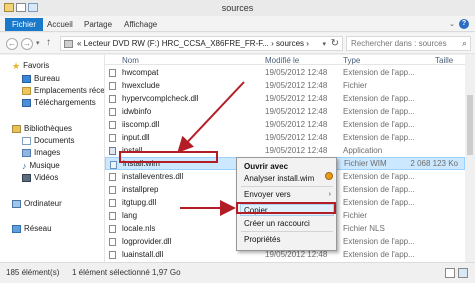 This screenshot has height=283, width=475. What do you see at coordinates (140, 24) in the screenshot?
I see `tab-view: Affichage` at bounding box center [140, 24].